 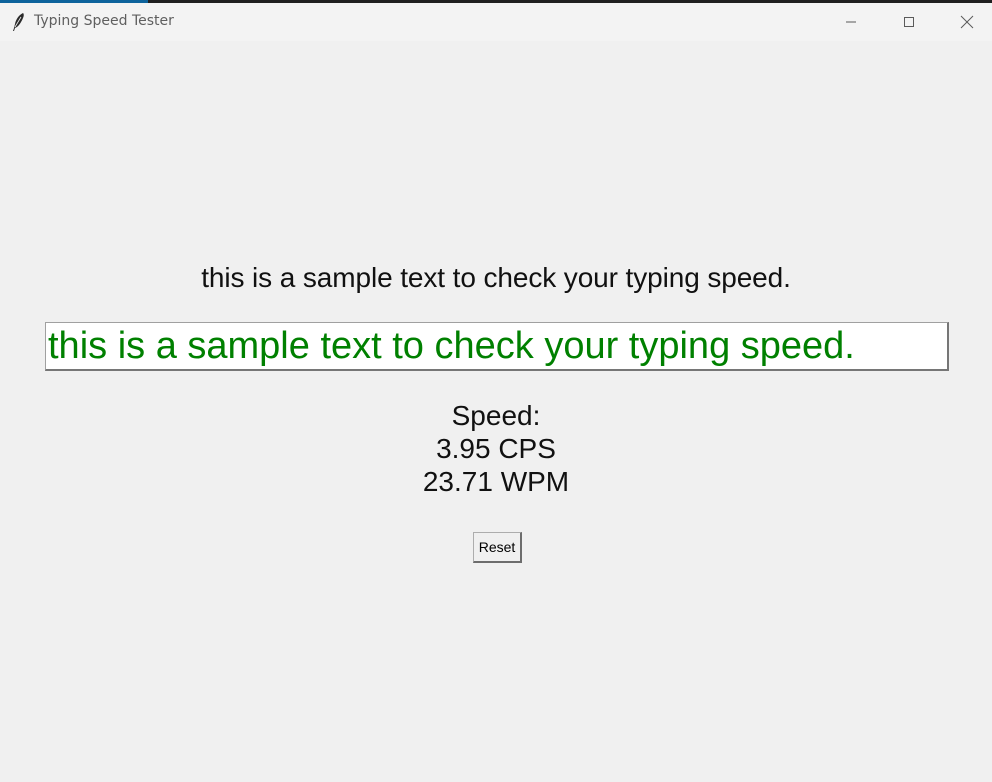 I want to click on typing-input, so click(x=497, y=346).